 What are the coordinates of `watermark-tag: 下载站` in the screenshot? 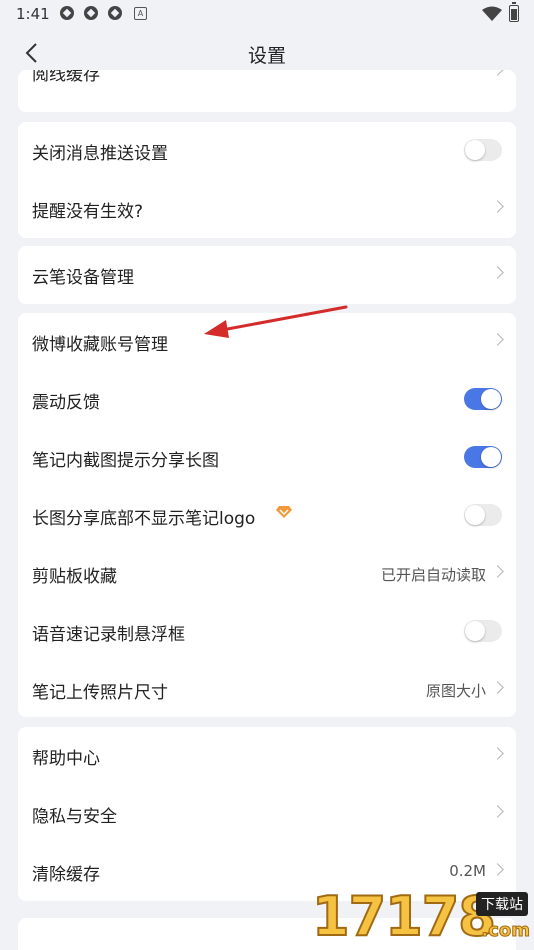 It's located at (502, 904).